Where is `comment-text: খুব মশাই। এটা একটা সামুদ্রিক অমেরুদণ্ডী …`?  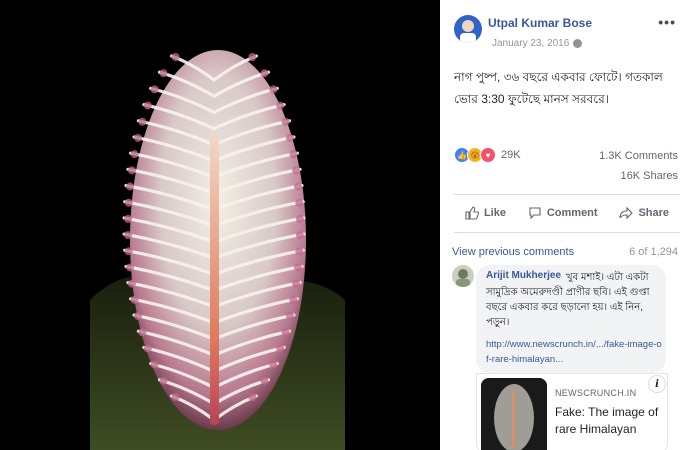
comment-text: খুব মশাই। এটা একটা সামুদ্রিক অমেরুদণ্ডী … is located at coordinates (568, 300).